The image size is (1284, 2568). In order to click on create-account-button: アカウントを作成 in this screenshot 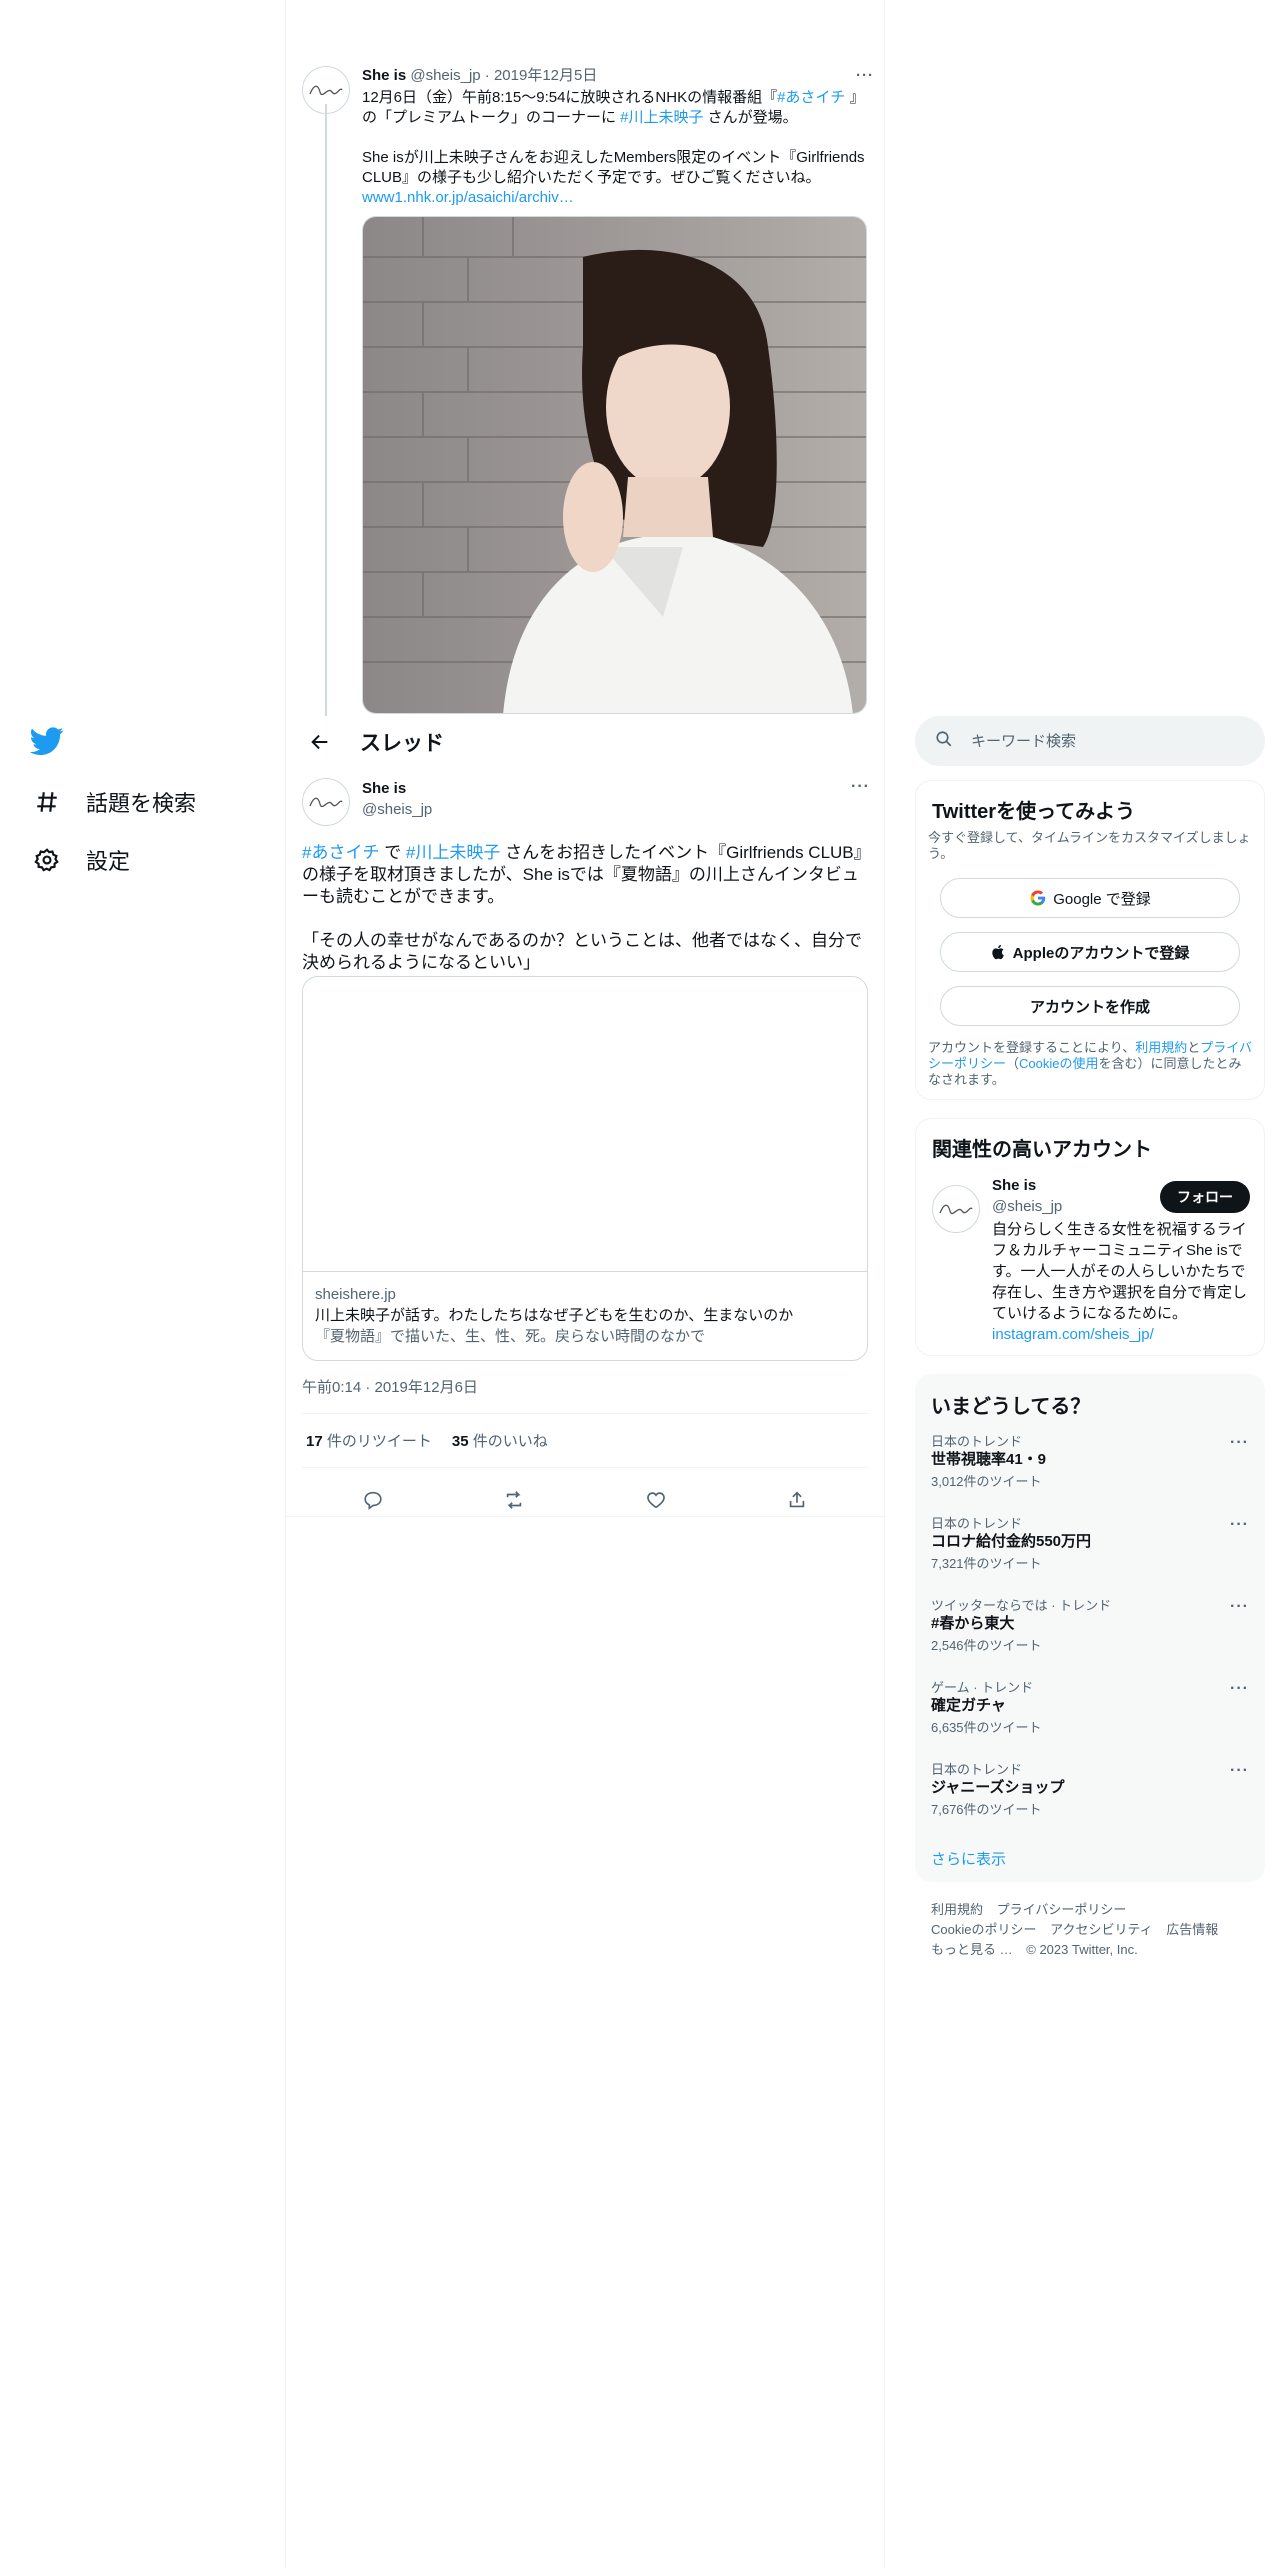, I will do `click(1090, 1006)`.